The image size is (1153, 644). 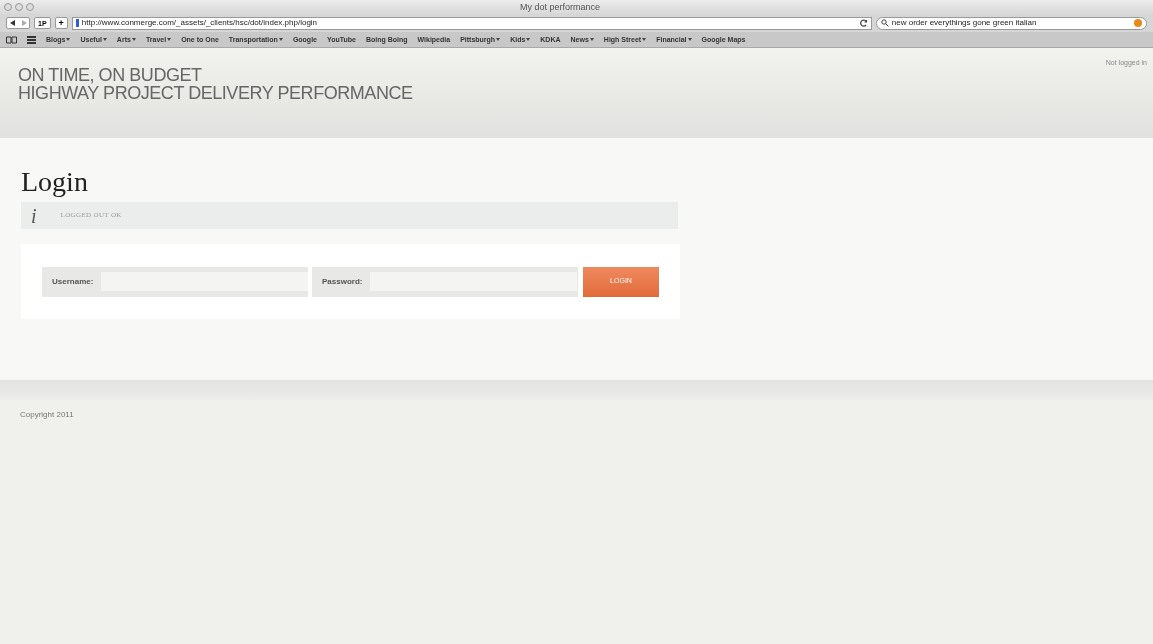 I want to click on site-title: ON TIME, ON BUDGET, so click(x=110, y=75).